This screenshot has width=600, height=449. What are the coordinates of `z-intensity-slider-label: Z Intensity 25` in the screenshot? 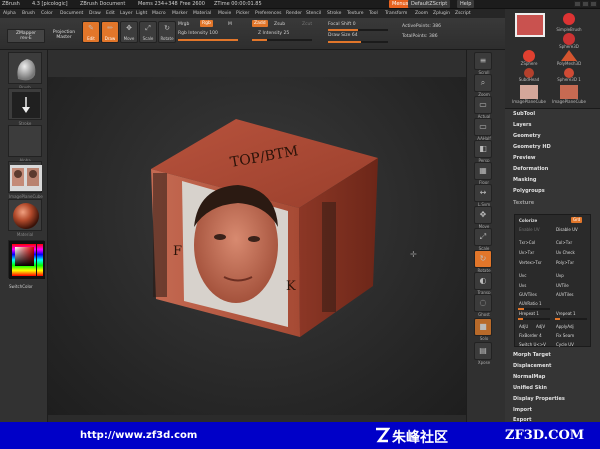 It's located at (273, 33).